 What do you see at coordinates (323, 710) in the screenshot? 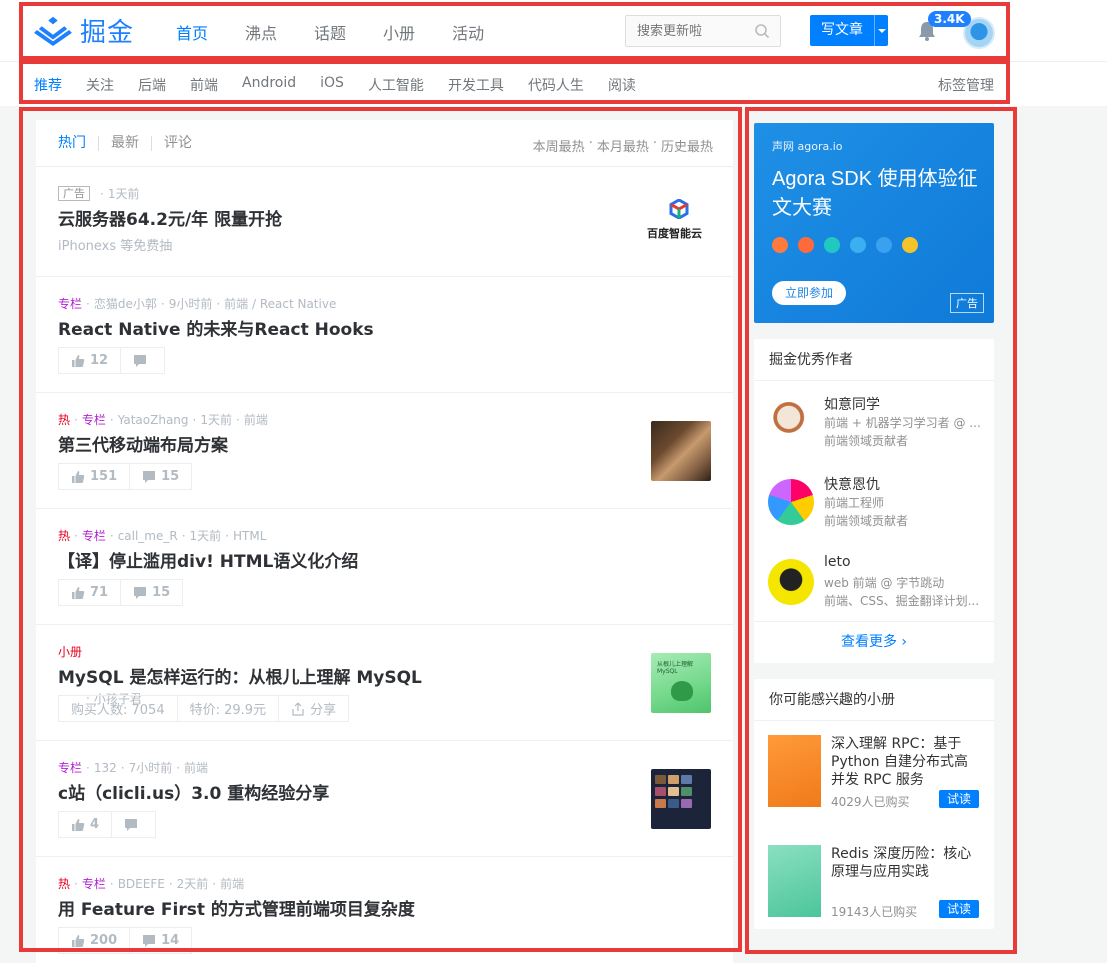
I see `share-label: 分享` at bounding box center [323, 710].